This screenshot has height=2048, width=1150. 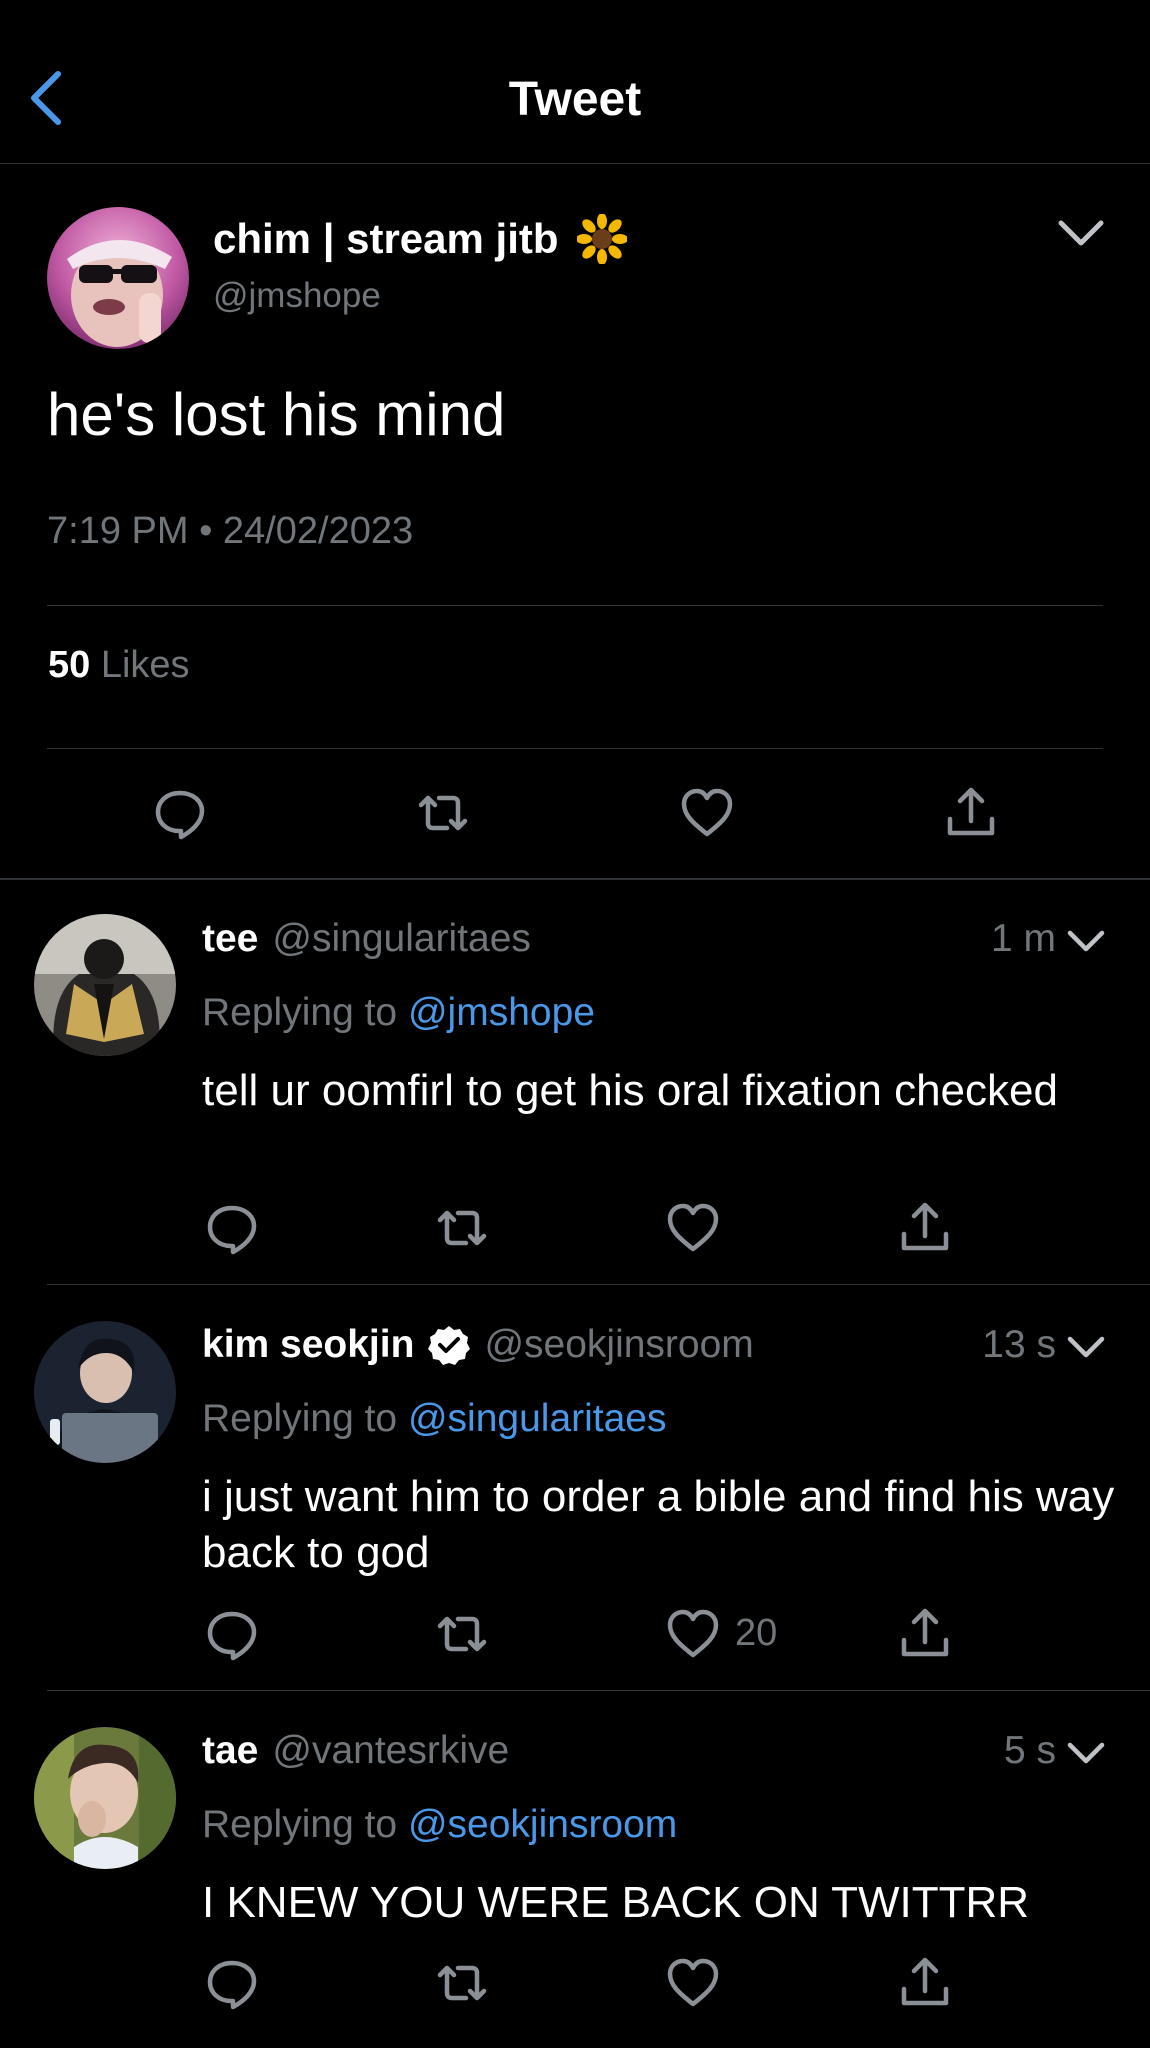 What do you see at coordinates (575, 879) in the screenshot?
I see `section-divider` at bounding box center [575, 879].